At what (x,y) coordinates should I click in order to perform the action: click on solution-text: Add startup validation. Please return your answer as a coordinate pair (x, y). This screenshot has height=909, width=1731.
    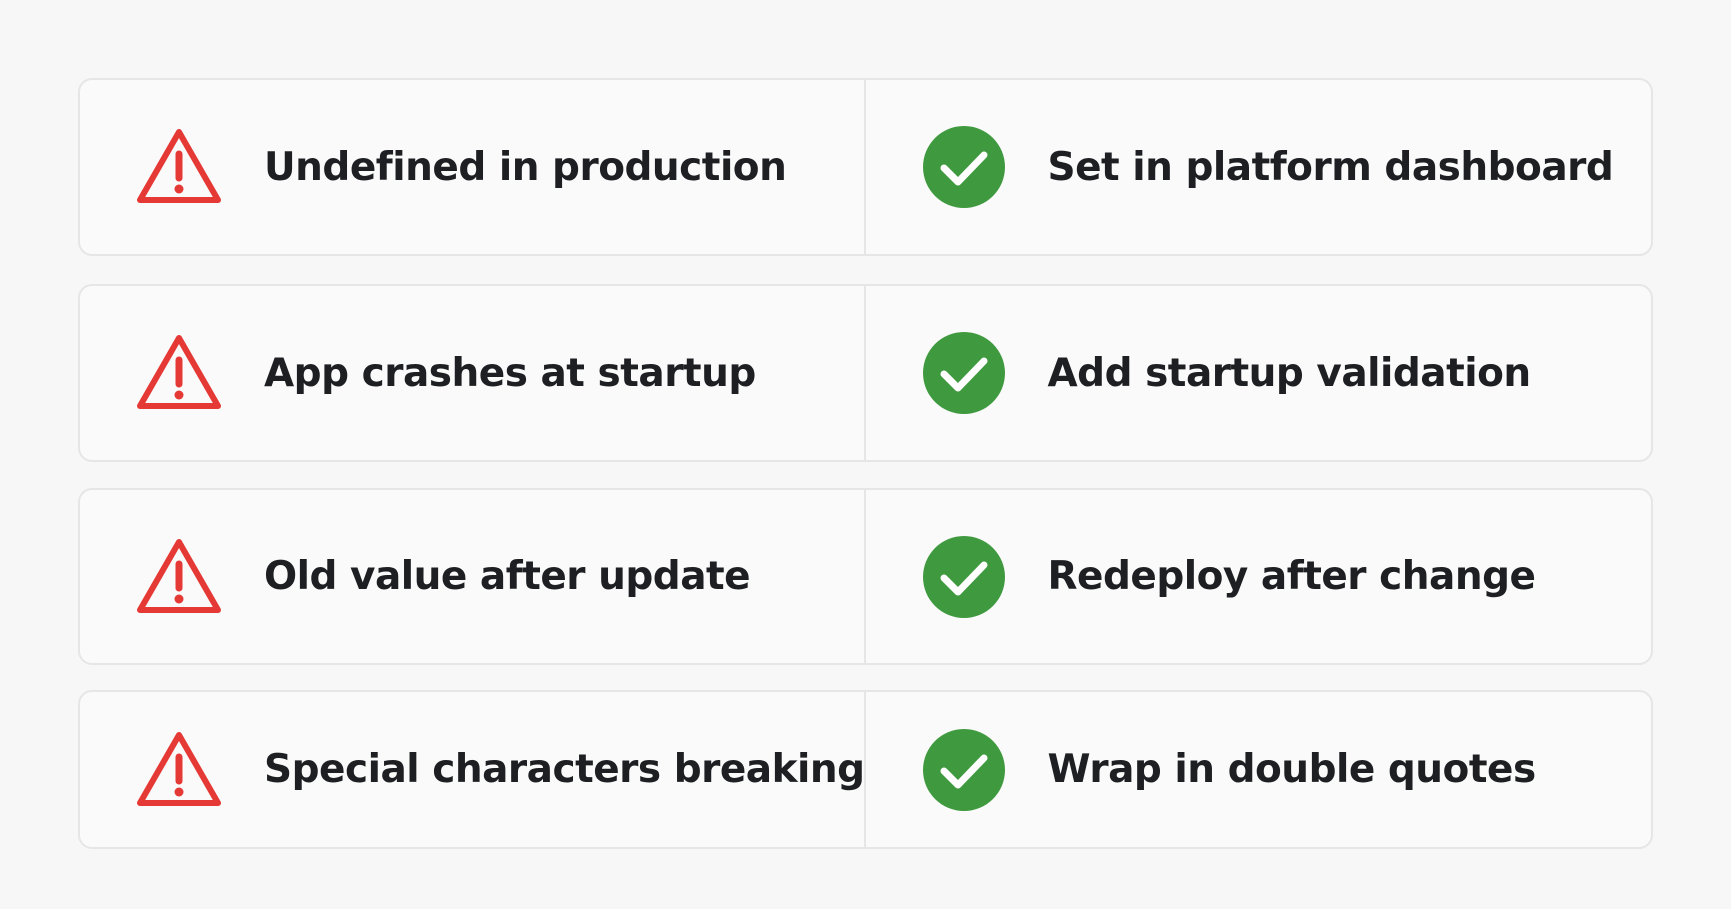
    Looking at the image, I should click on (1289, 373).